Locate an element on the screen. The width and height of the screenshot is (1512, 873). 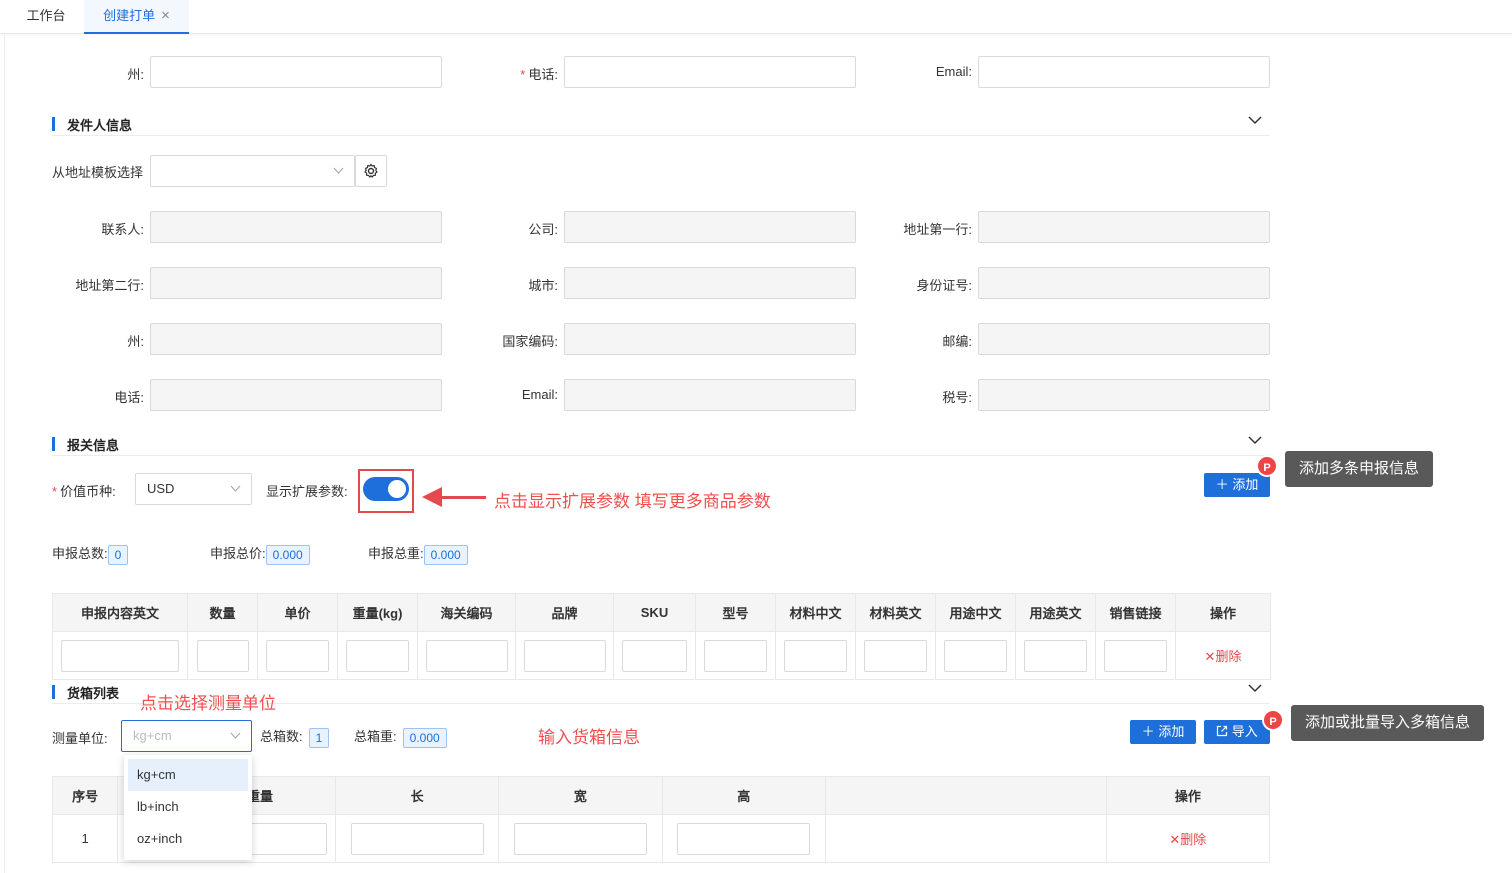
col-header: 材料中文 is located at coordinates (815, 612).